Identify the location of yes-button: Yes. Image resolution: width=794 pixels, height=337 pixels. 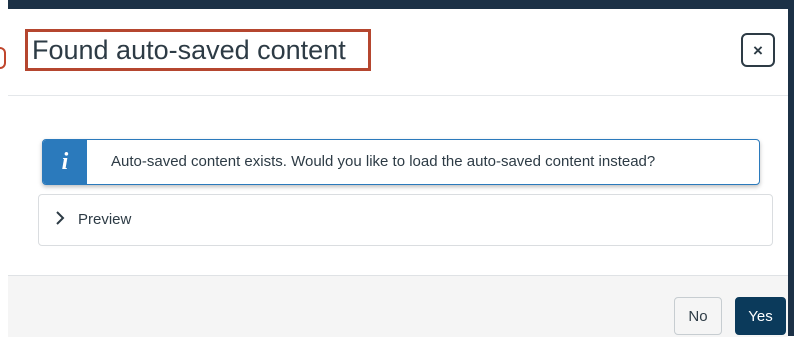
(760, 316).